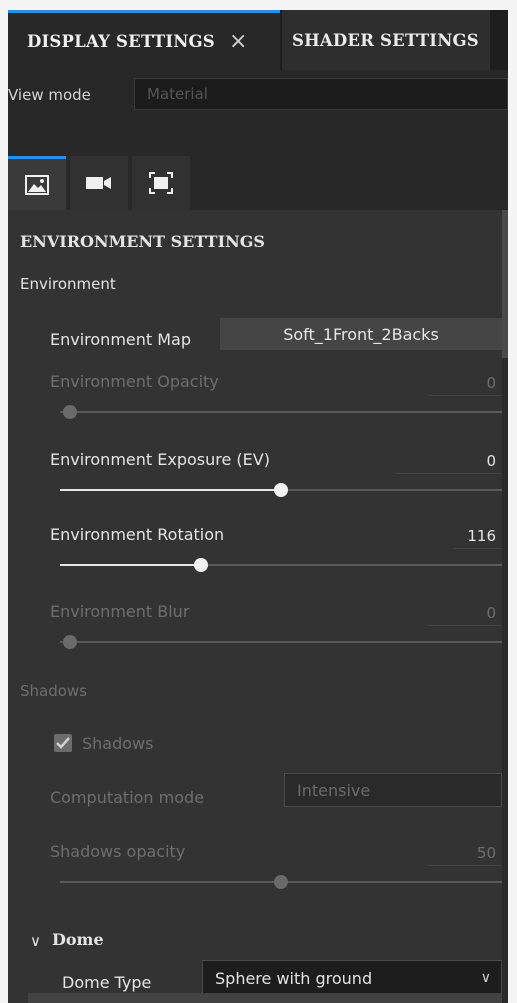 The image size is (517, 1003). I want to click on environment-opacity-label: Environment Opacity, so click(134, 381).